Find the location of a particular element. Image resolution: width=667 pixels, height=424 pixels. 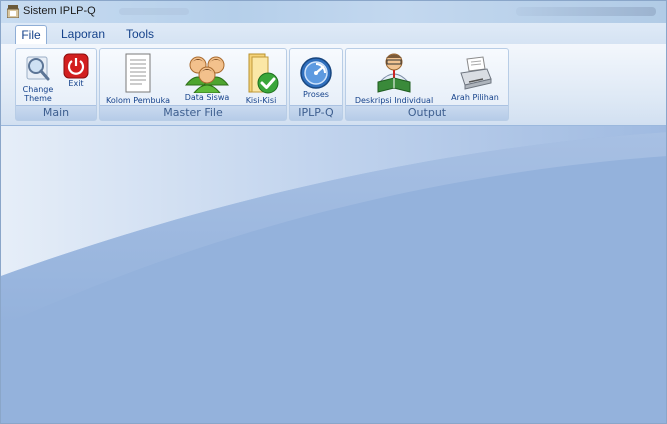

printer-icon is located at coordinates (476, 73).